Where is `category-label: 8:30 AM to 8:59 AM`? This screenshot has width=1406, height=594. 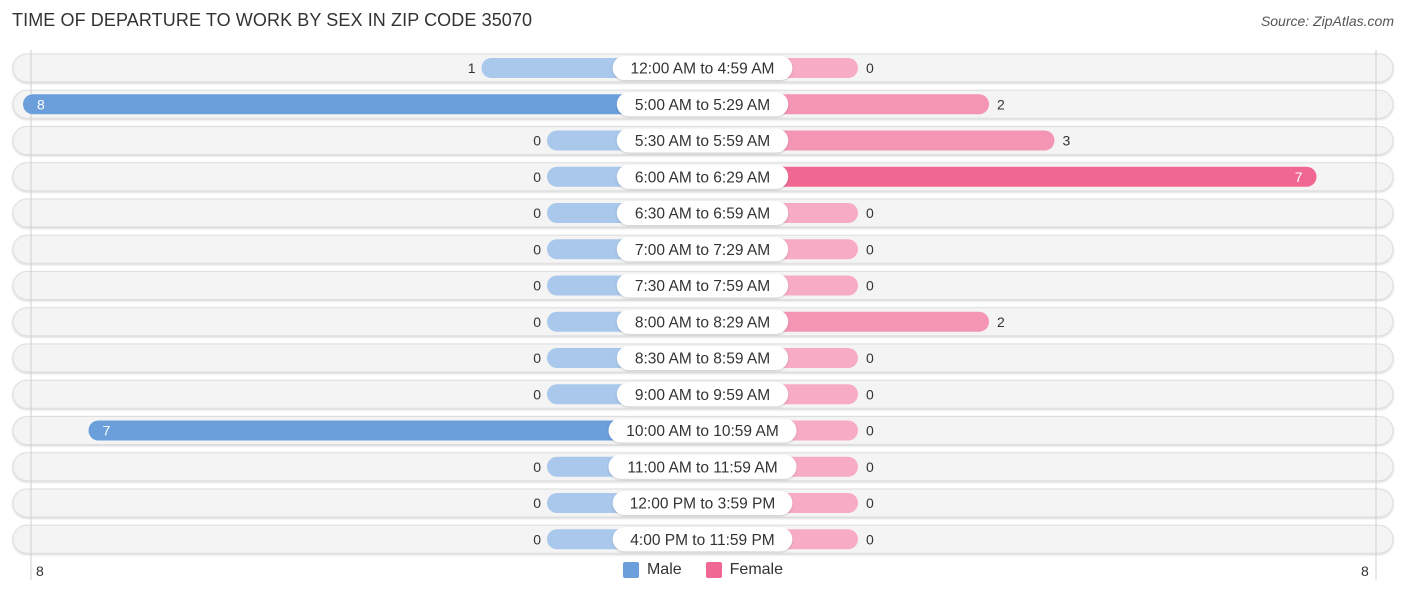
category-label: 8:30 AM to 8:59 AM is located at coordinates (702, 359).